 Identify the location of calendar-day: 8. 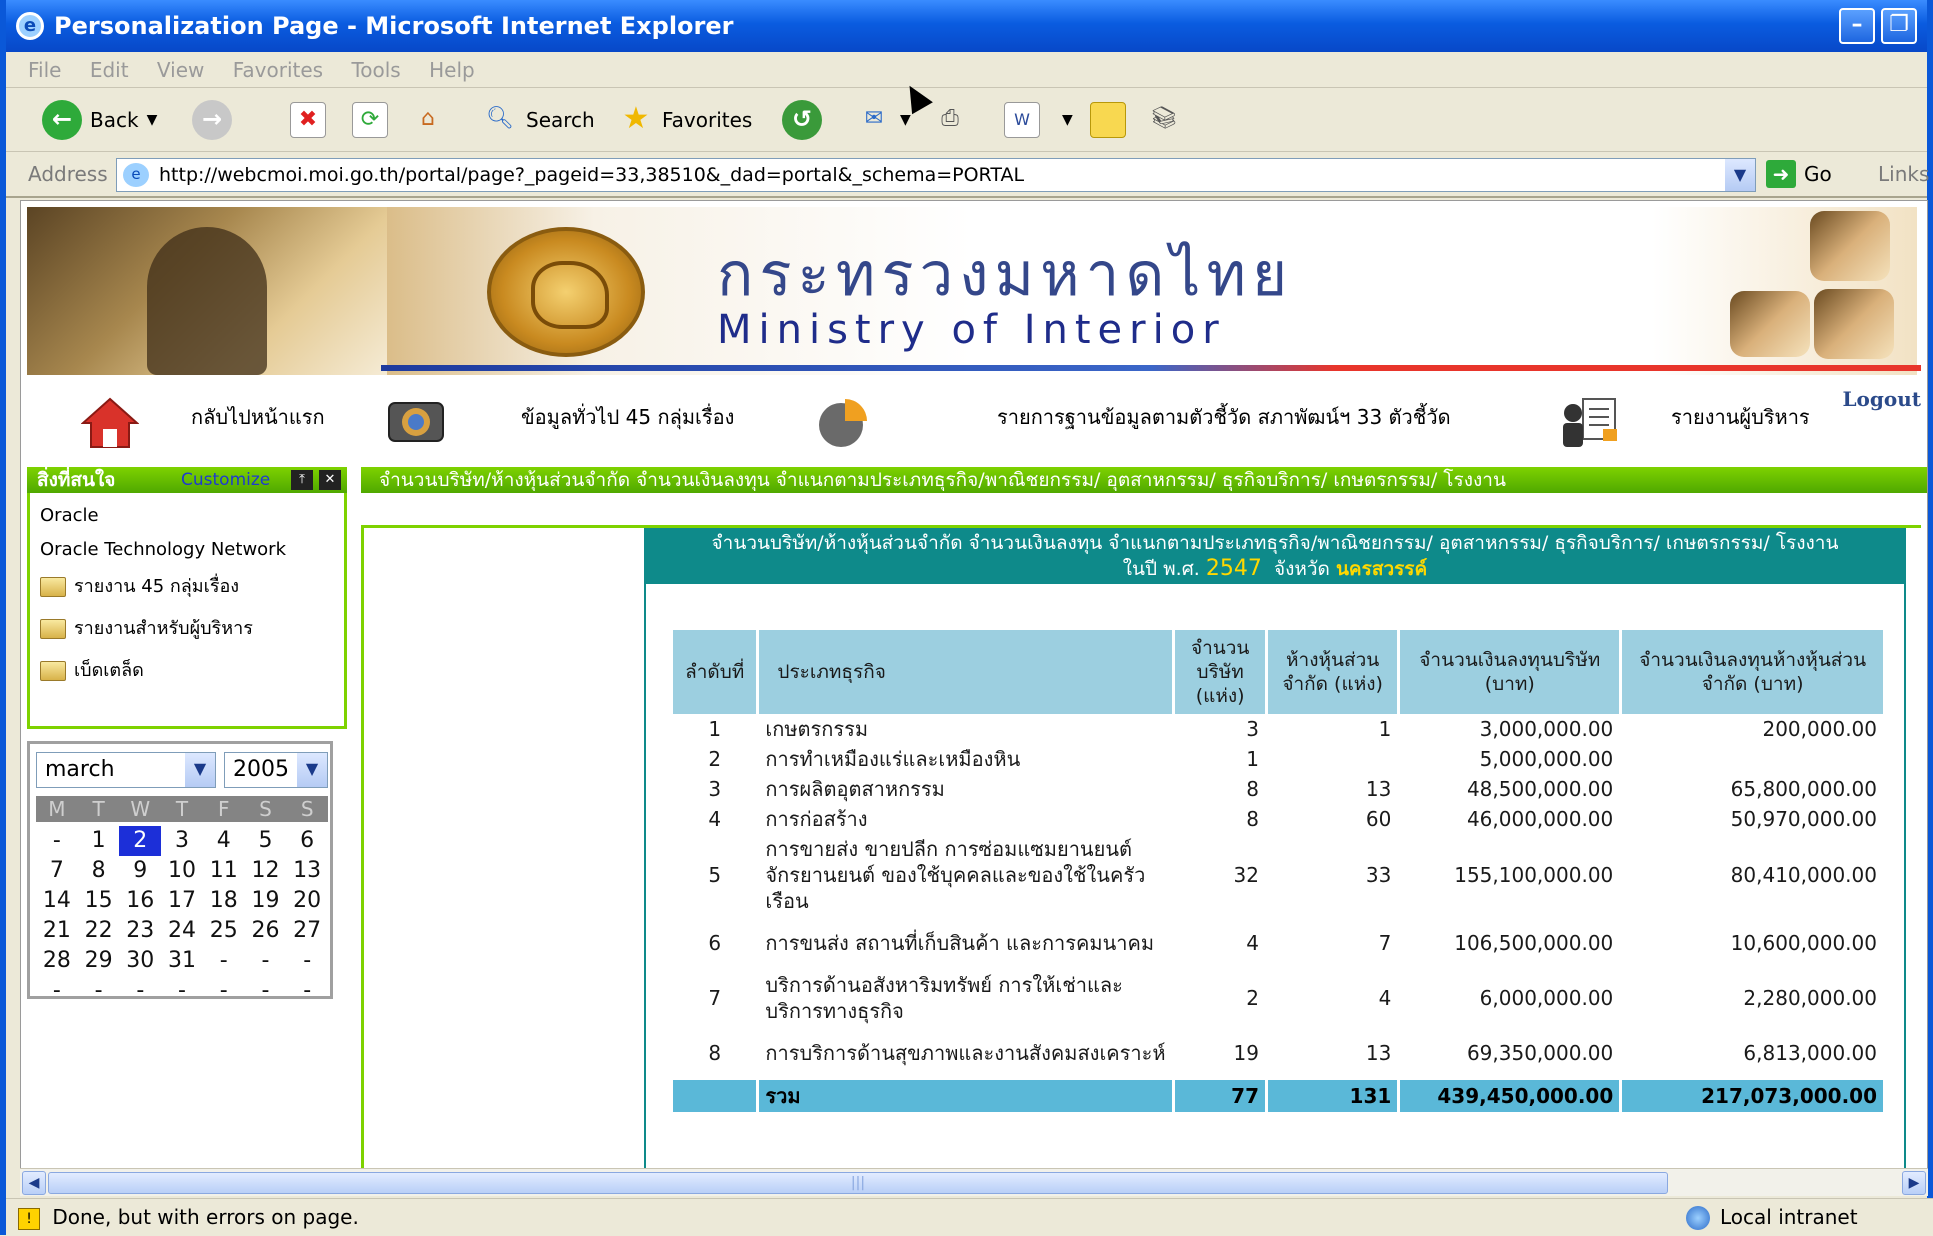
(99, 871).